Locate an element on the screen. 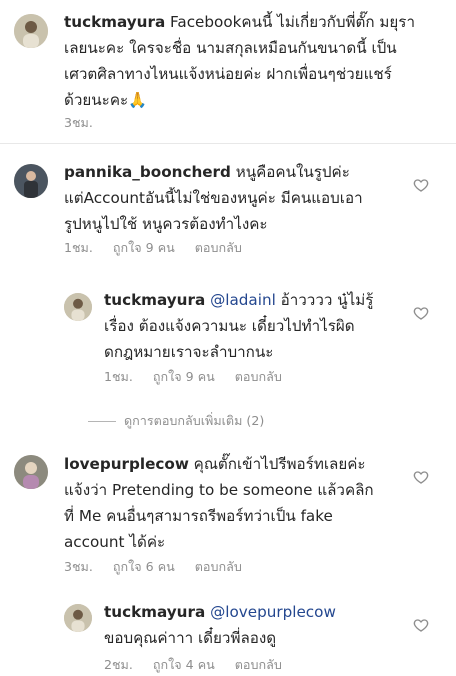 Image resolution: width=456 pixels, height=676 pixels. view-more-replies: ดูการตอบกลับเพิ่มเติม (2) is located at coordinates (176, 421).